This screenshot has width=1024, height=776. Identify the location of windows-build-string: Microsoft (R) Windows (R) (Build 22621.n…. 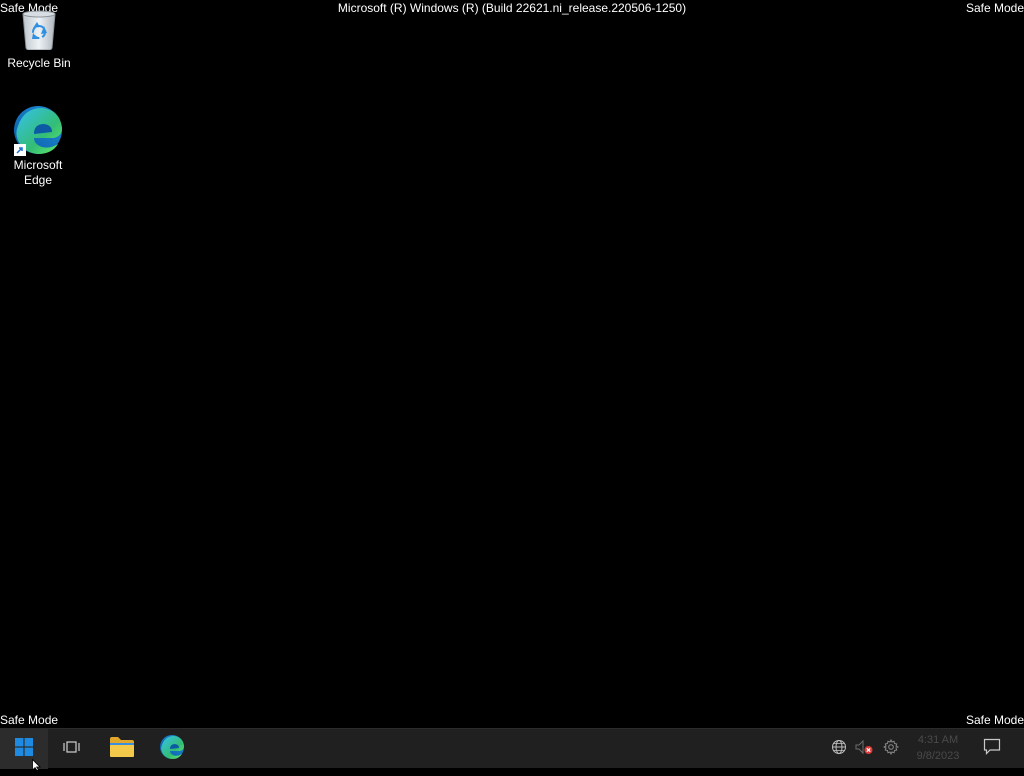
(512, 8).